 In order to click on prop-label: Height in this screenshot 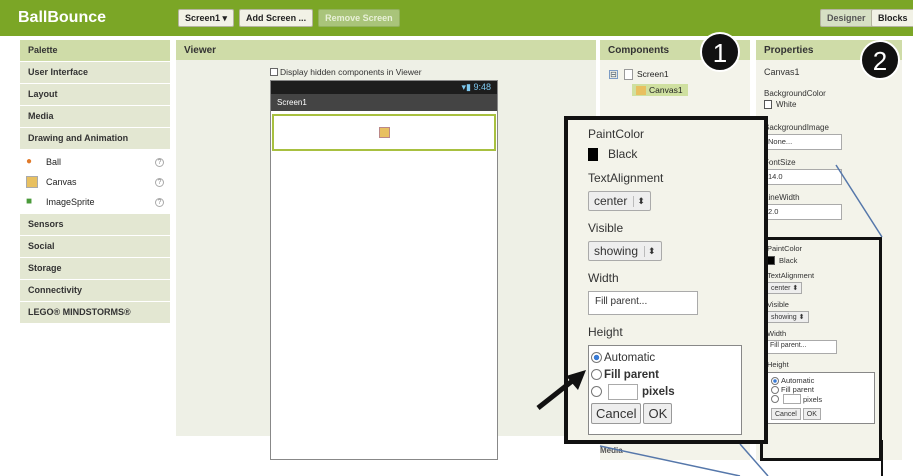, I will do `click(605, 332)`.